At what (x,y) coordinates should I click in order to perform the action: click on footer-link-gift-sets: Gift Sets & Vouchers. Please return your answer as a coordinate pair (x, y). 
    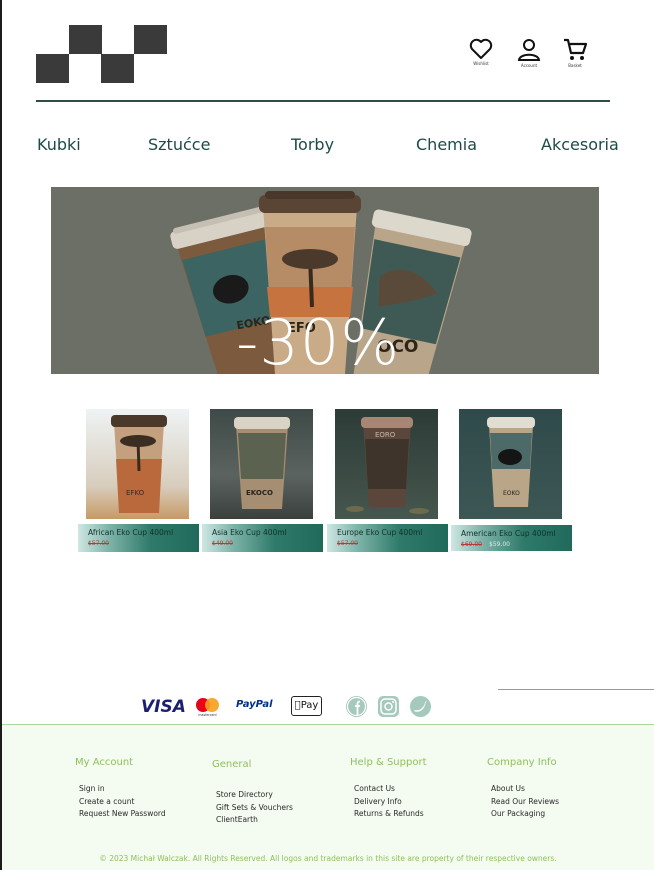
    Looking at the image, I should click on (252, 808).